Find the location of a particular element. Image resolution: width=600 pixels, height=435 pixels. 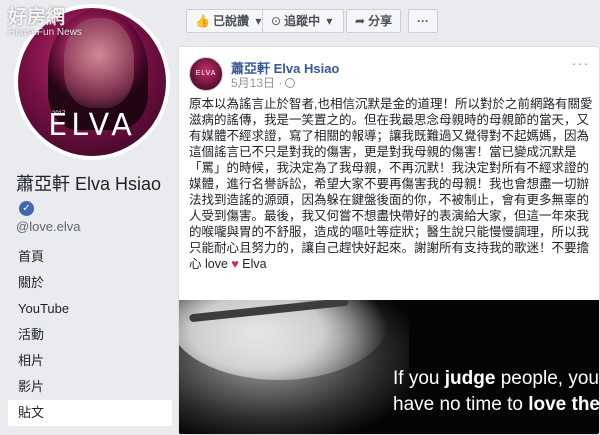

profile-logo: ELVA is located at coordinates (92, 125).